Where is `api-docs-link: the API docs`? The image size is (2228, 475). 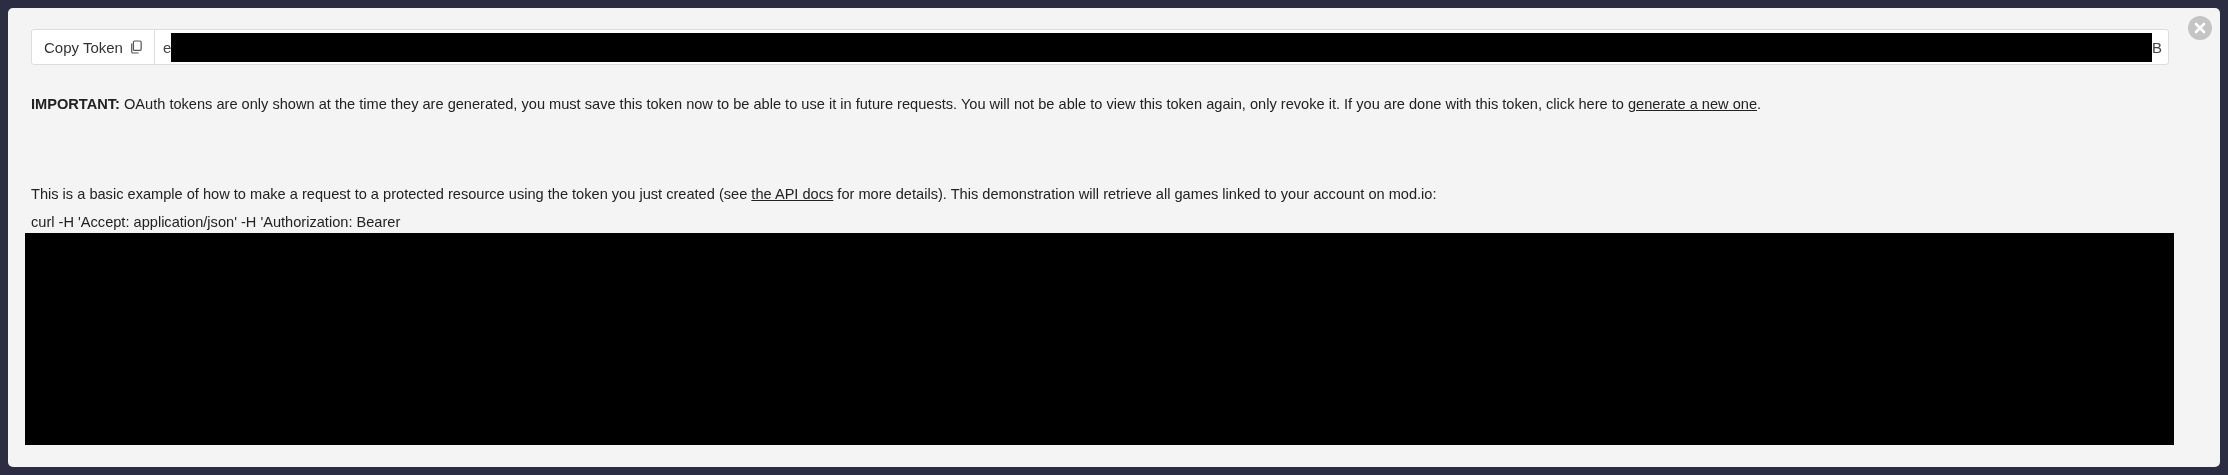 api-docs-link: the API docs is located at coordinates (792, 194).